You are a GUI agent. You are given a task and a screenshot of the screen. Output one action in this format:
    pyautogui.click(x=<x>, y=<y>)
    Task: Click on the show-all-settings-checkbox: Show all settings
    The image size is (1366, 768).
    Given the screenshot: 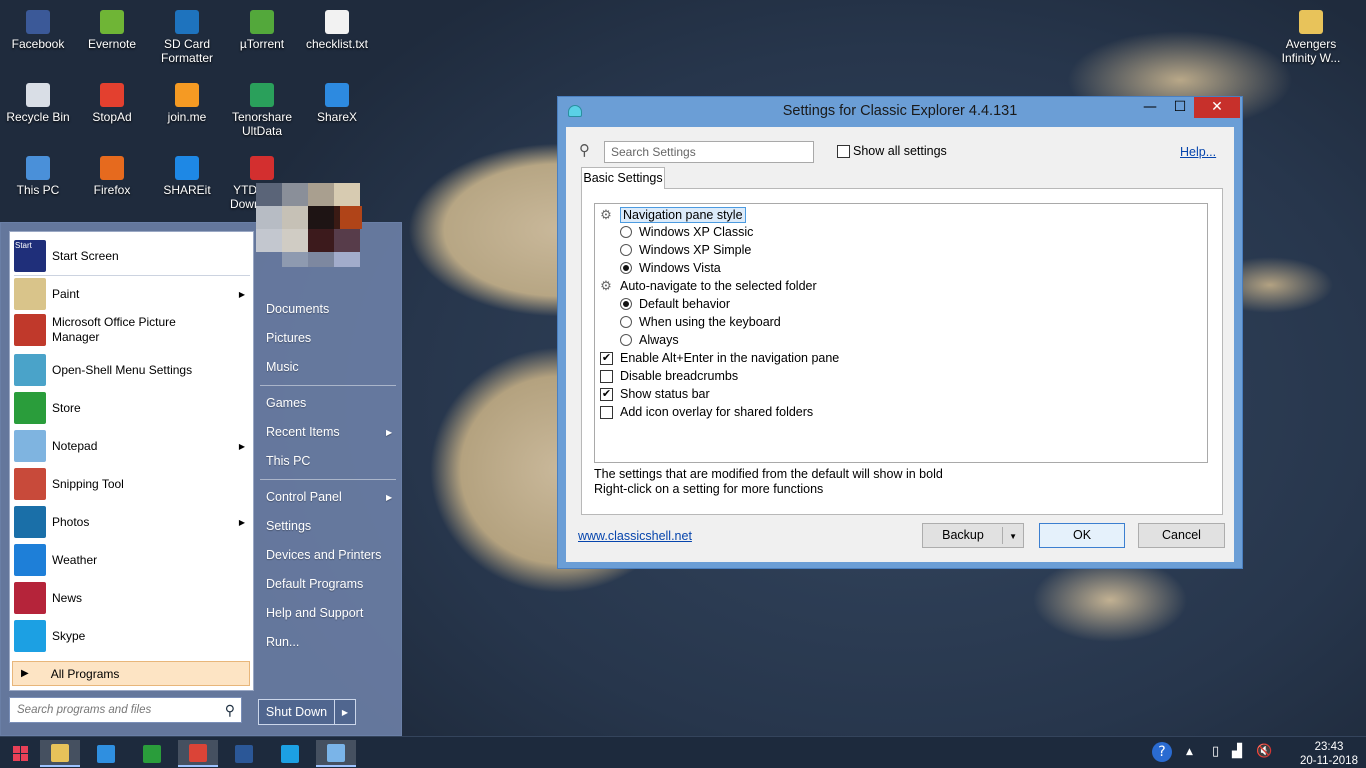 What is the action you would take?
    pyautogui.click(x=892, y=151)
    